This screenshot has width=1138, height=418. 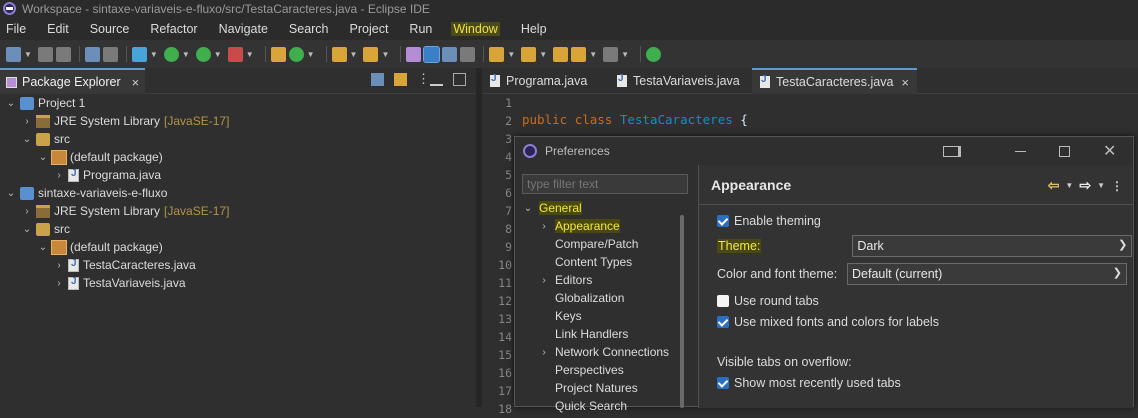 I want to click on save-icon, so click(x=45, y=54).